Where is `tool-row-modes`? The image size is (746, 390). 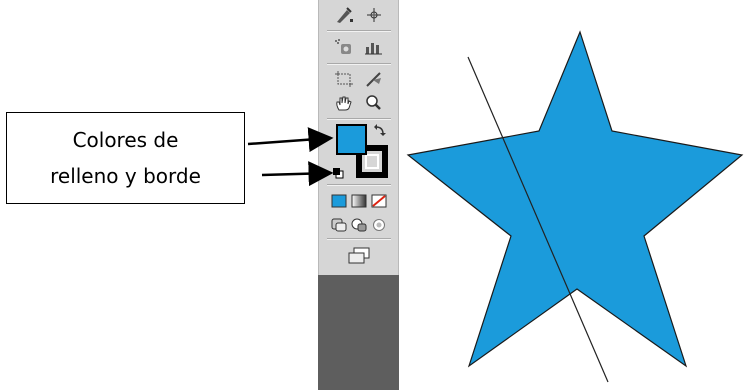 tool-row-modes is located at coordinates (359, 201).